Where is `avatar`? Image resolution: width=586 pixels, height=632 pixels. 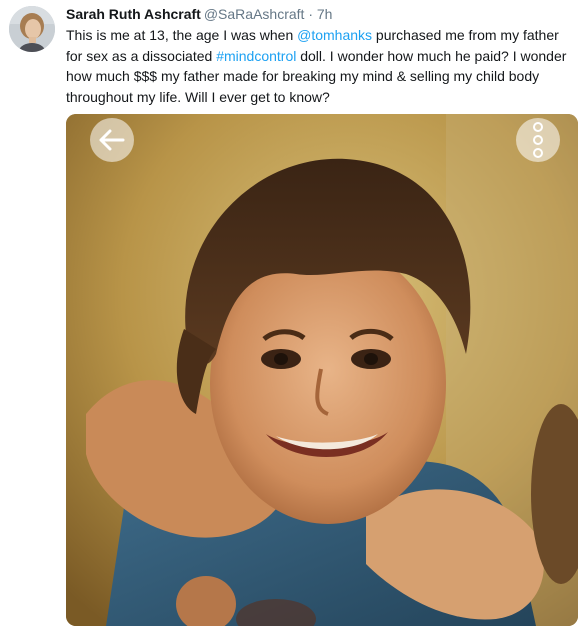 avatar is located at coordinates (32, 29).